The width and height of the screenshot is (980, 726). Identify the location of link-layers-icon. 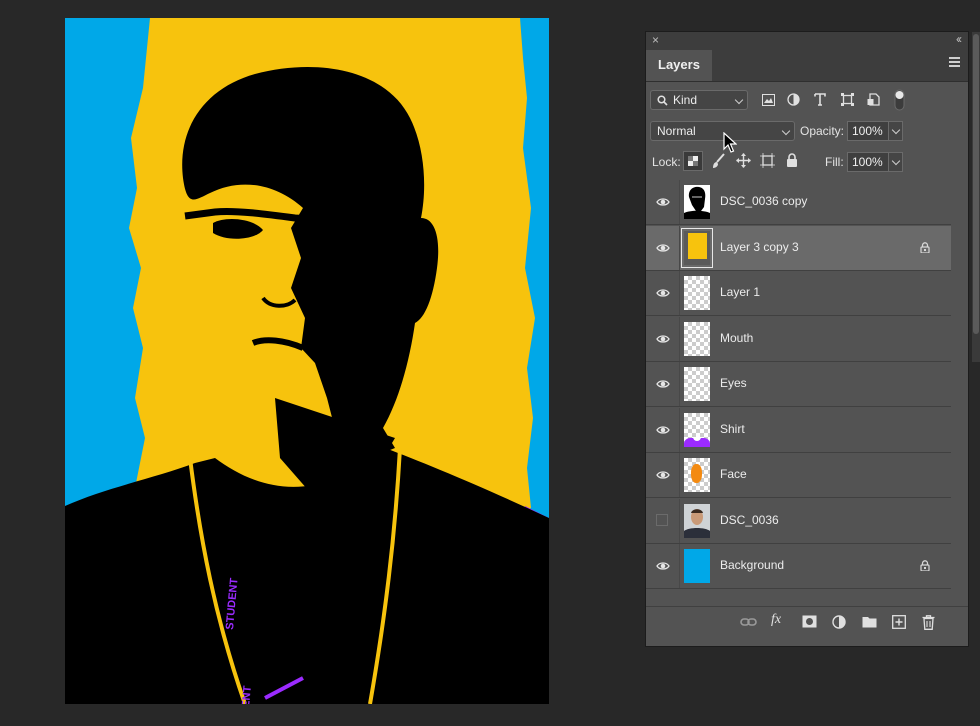
(748, 622).